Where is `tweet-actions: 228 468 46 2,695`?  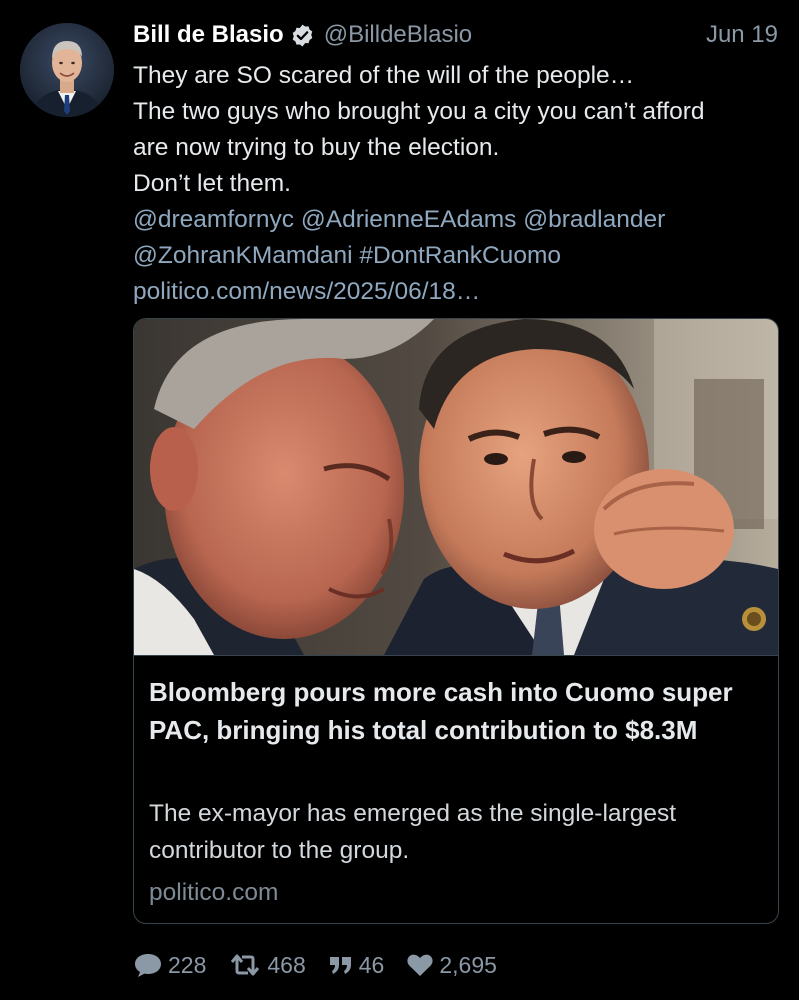
tweet-actions: 228 468 46 2,695 is located at coordinates (326, 965).